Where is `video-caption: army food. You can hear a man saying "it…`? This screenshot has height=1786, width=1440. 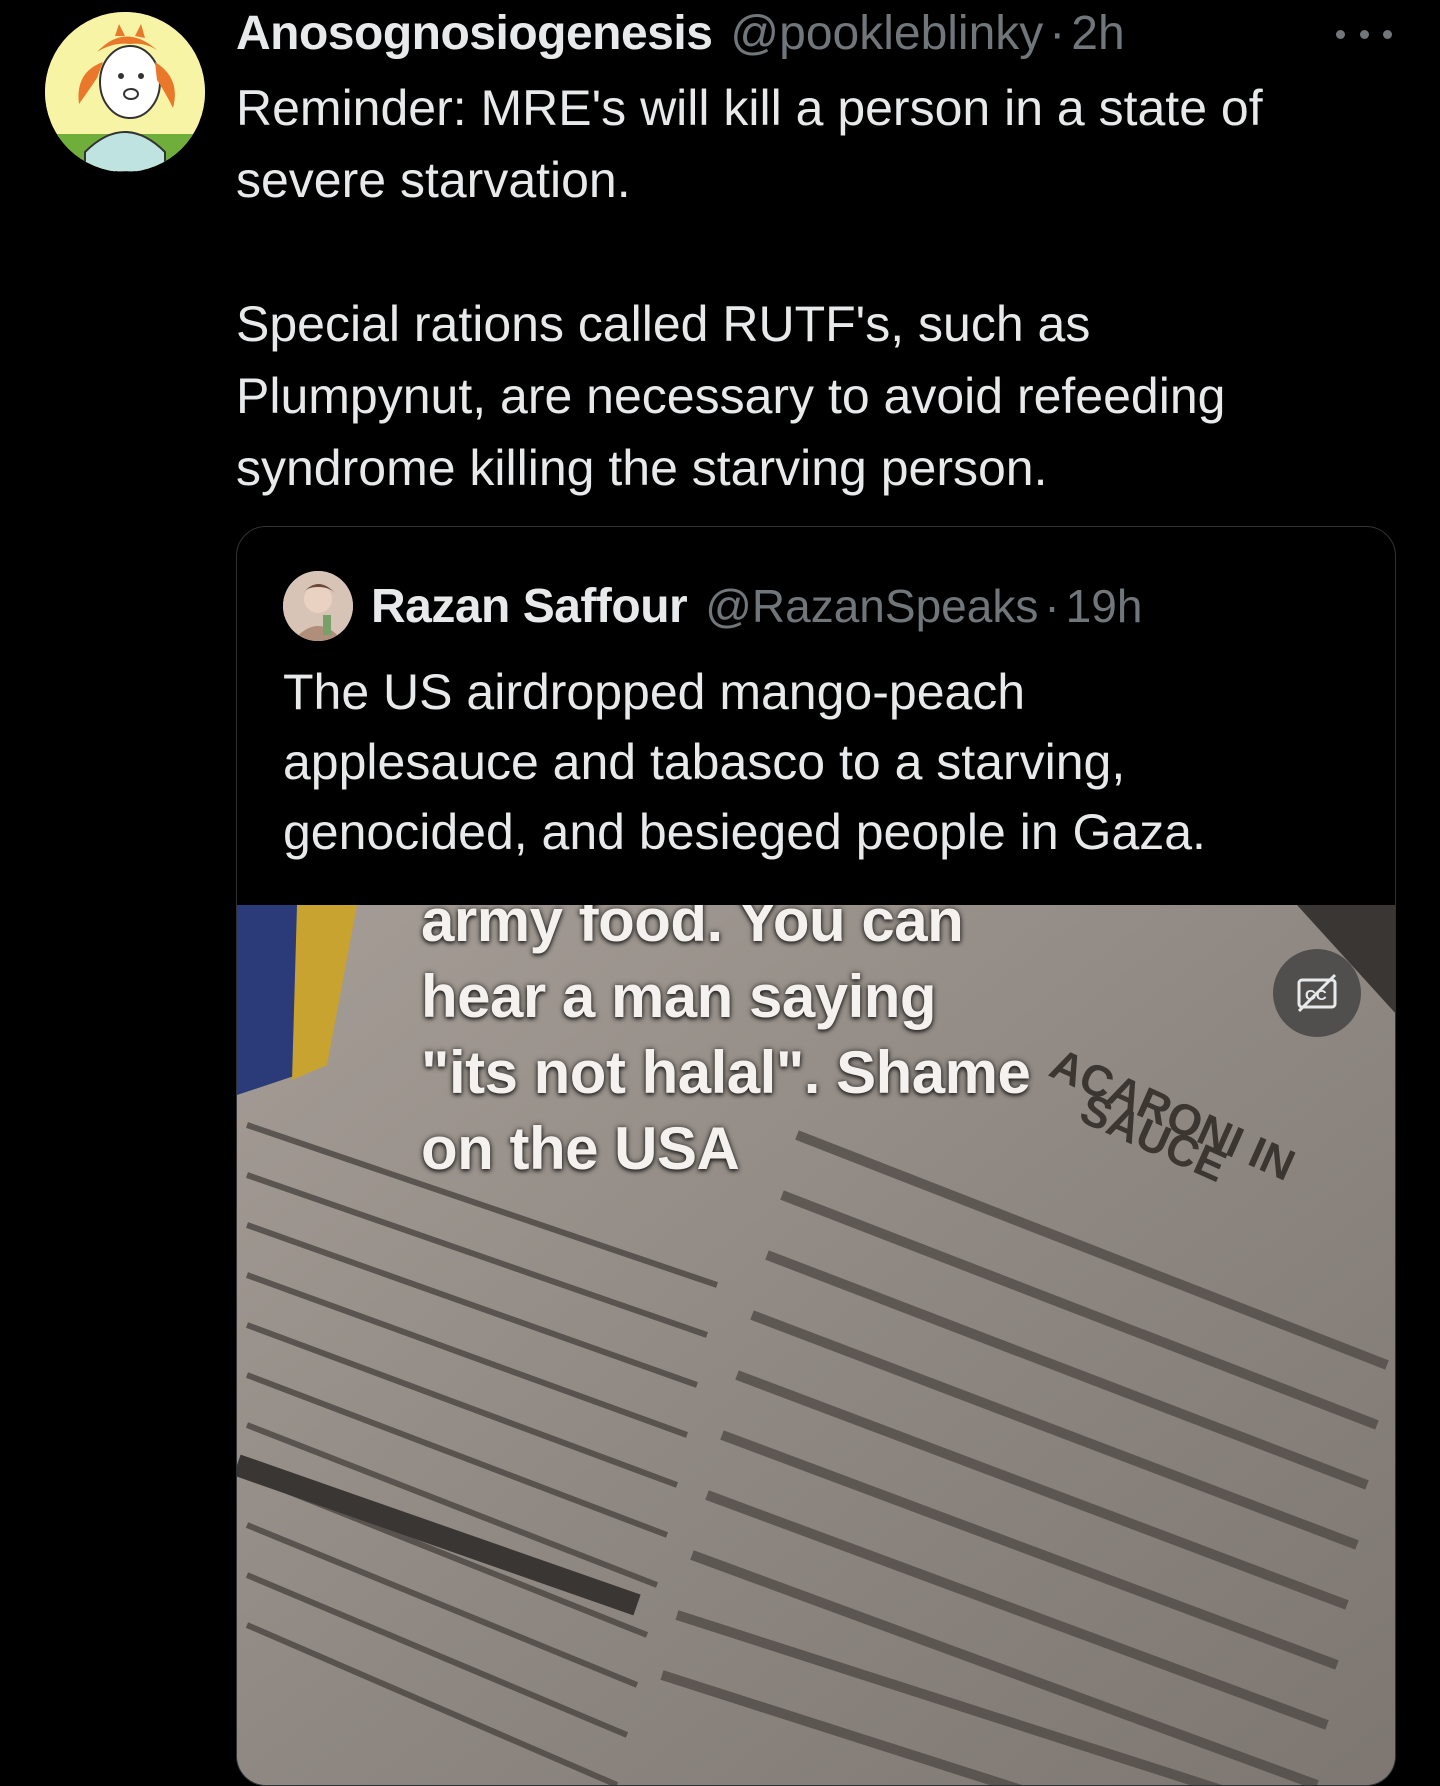
video-caption: army food. You can hear a man saying "it… is located at coordinates (801, 1046).